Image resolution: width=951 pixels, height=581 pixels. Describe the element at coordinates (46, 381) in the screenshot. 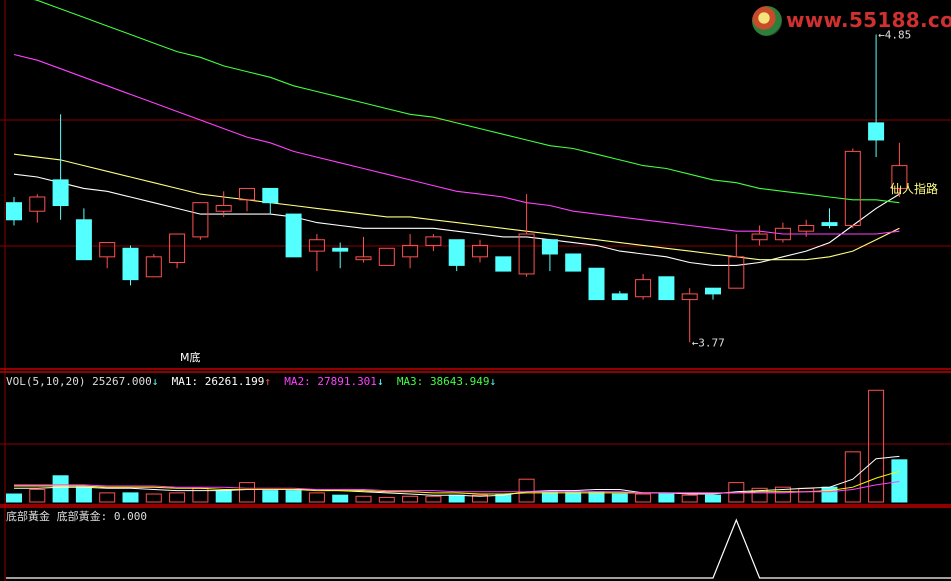

I see `vol-label: VOL(5,10,20)` at that location.